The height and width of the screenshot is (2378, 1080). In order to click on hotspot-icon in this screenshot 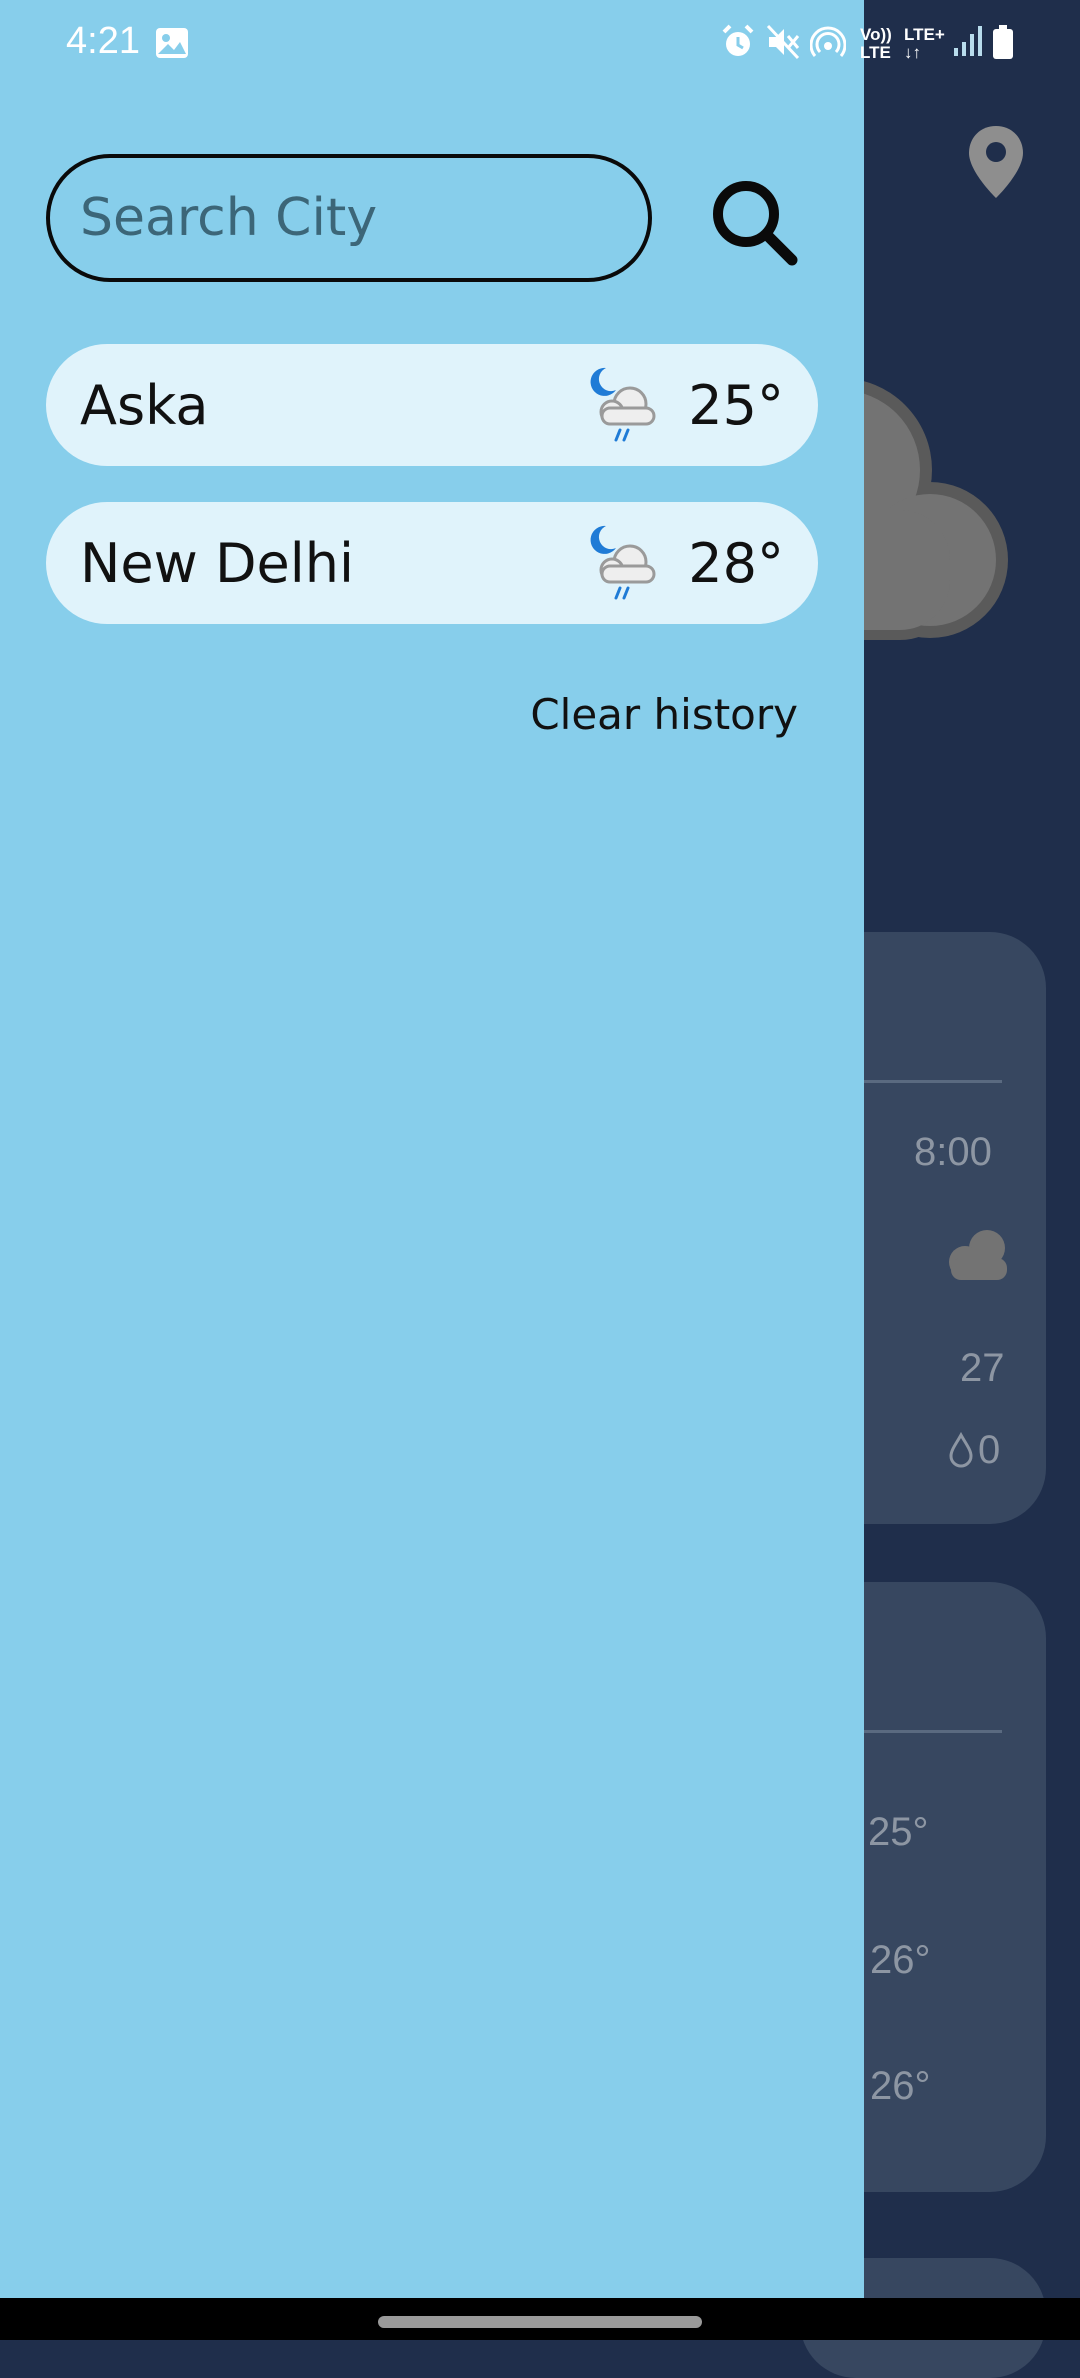, I will do `click(828, 41)`.